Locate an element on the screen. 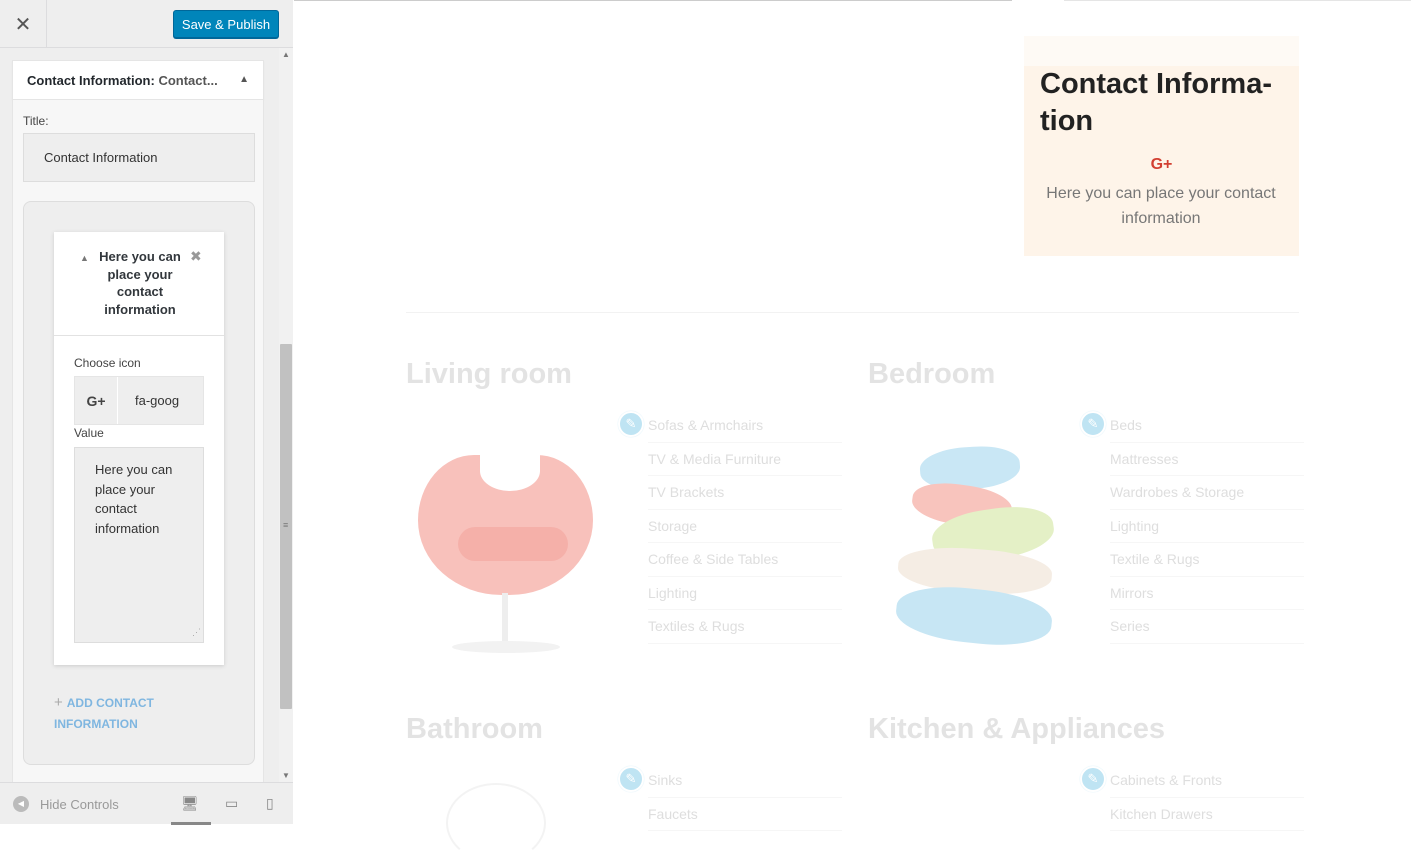  bathroom-list: Sinks Faucets is located at coordinates (745, 797).